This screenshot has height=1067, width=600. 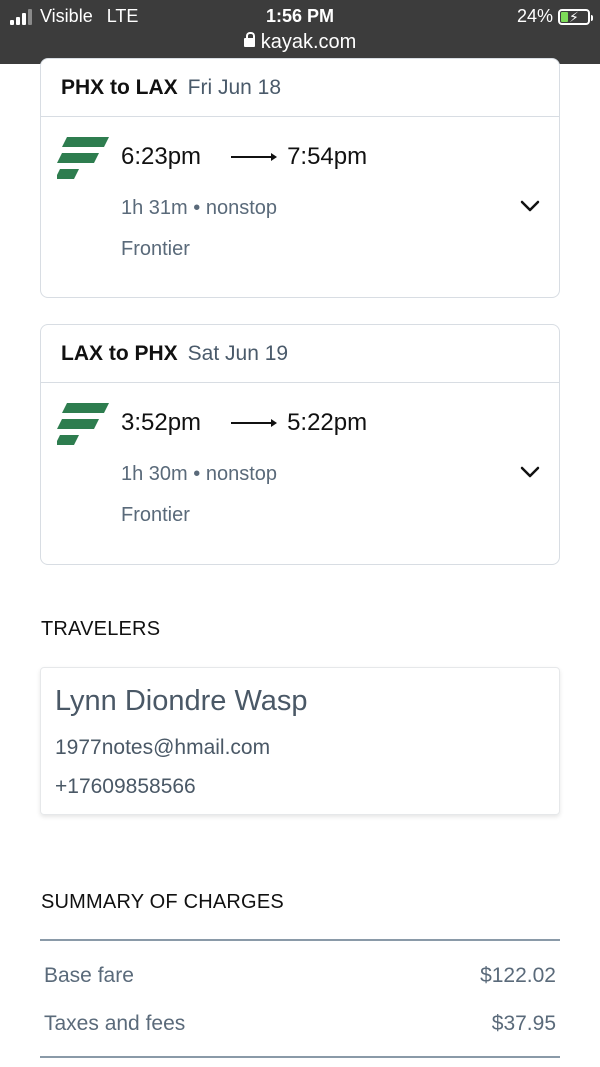 I want to click on charges-divider-bottom, so click(x=300, y=1057).